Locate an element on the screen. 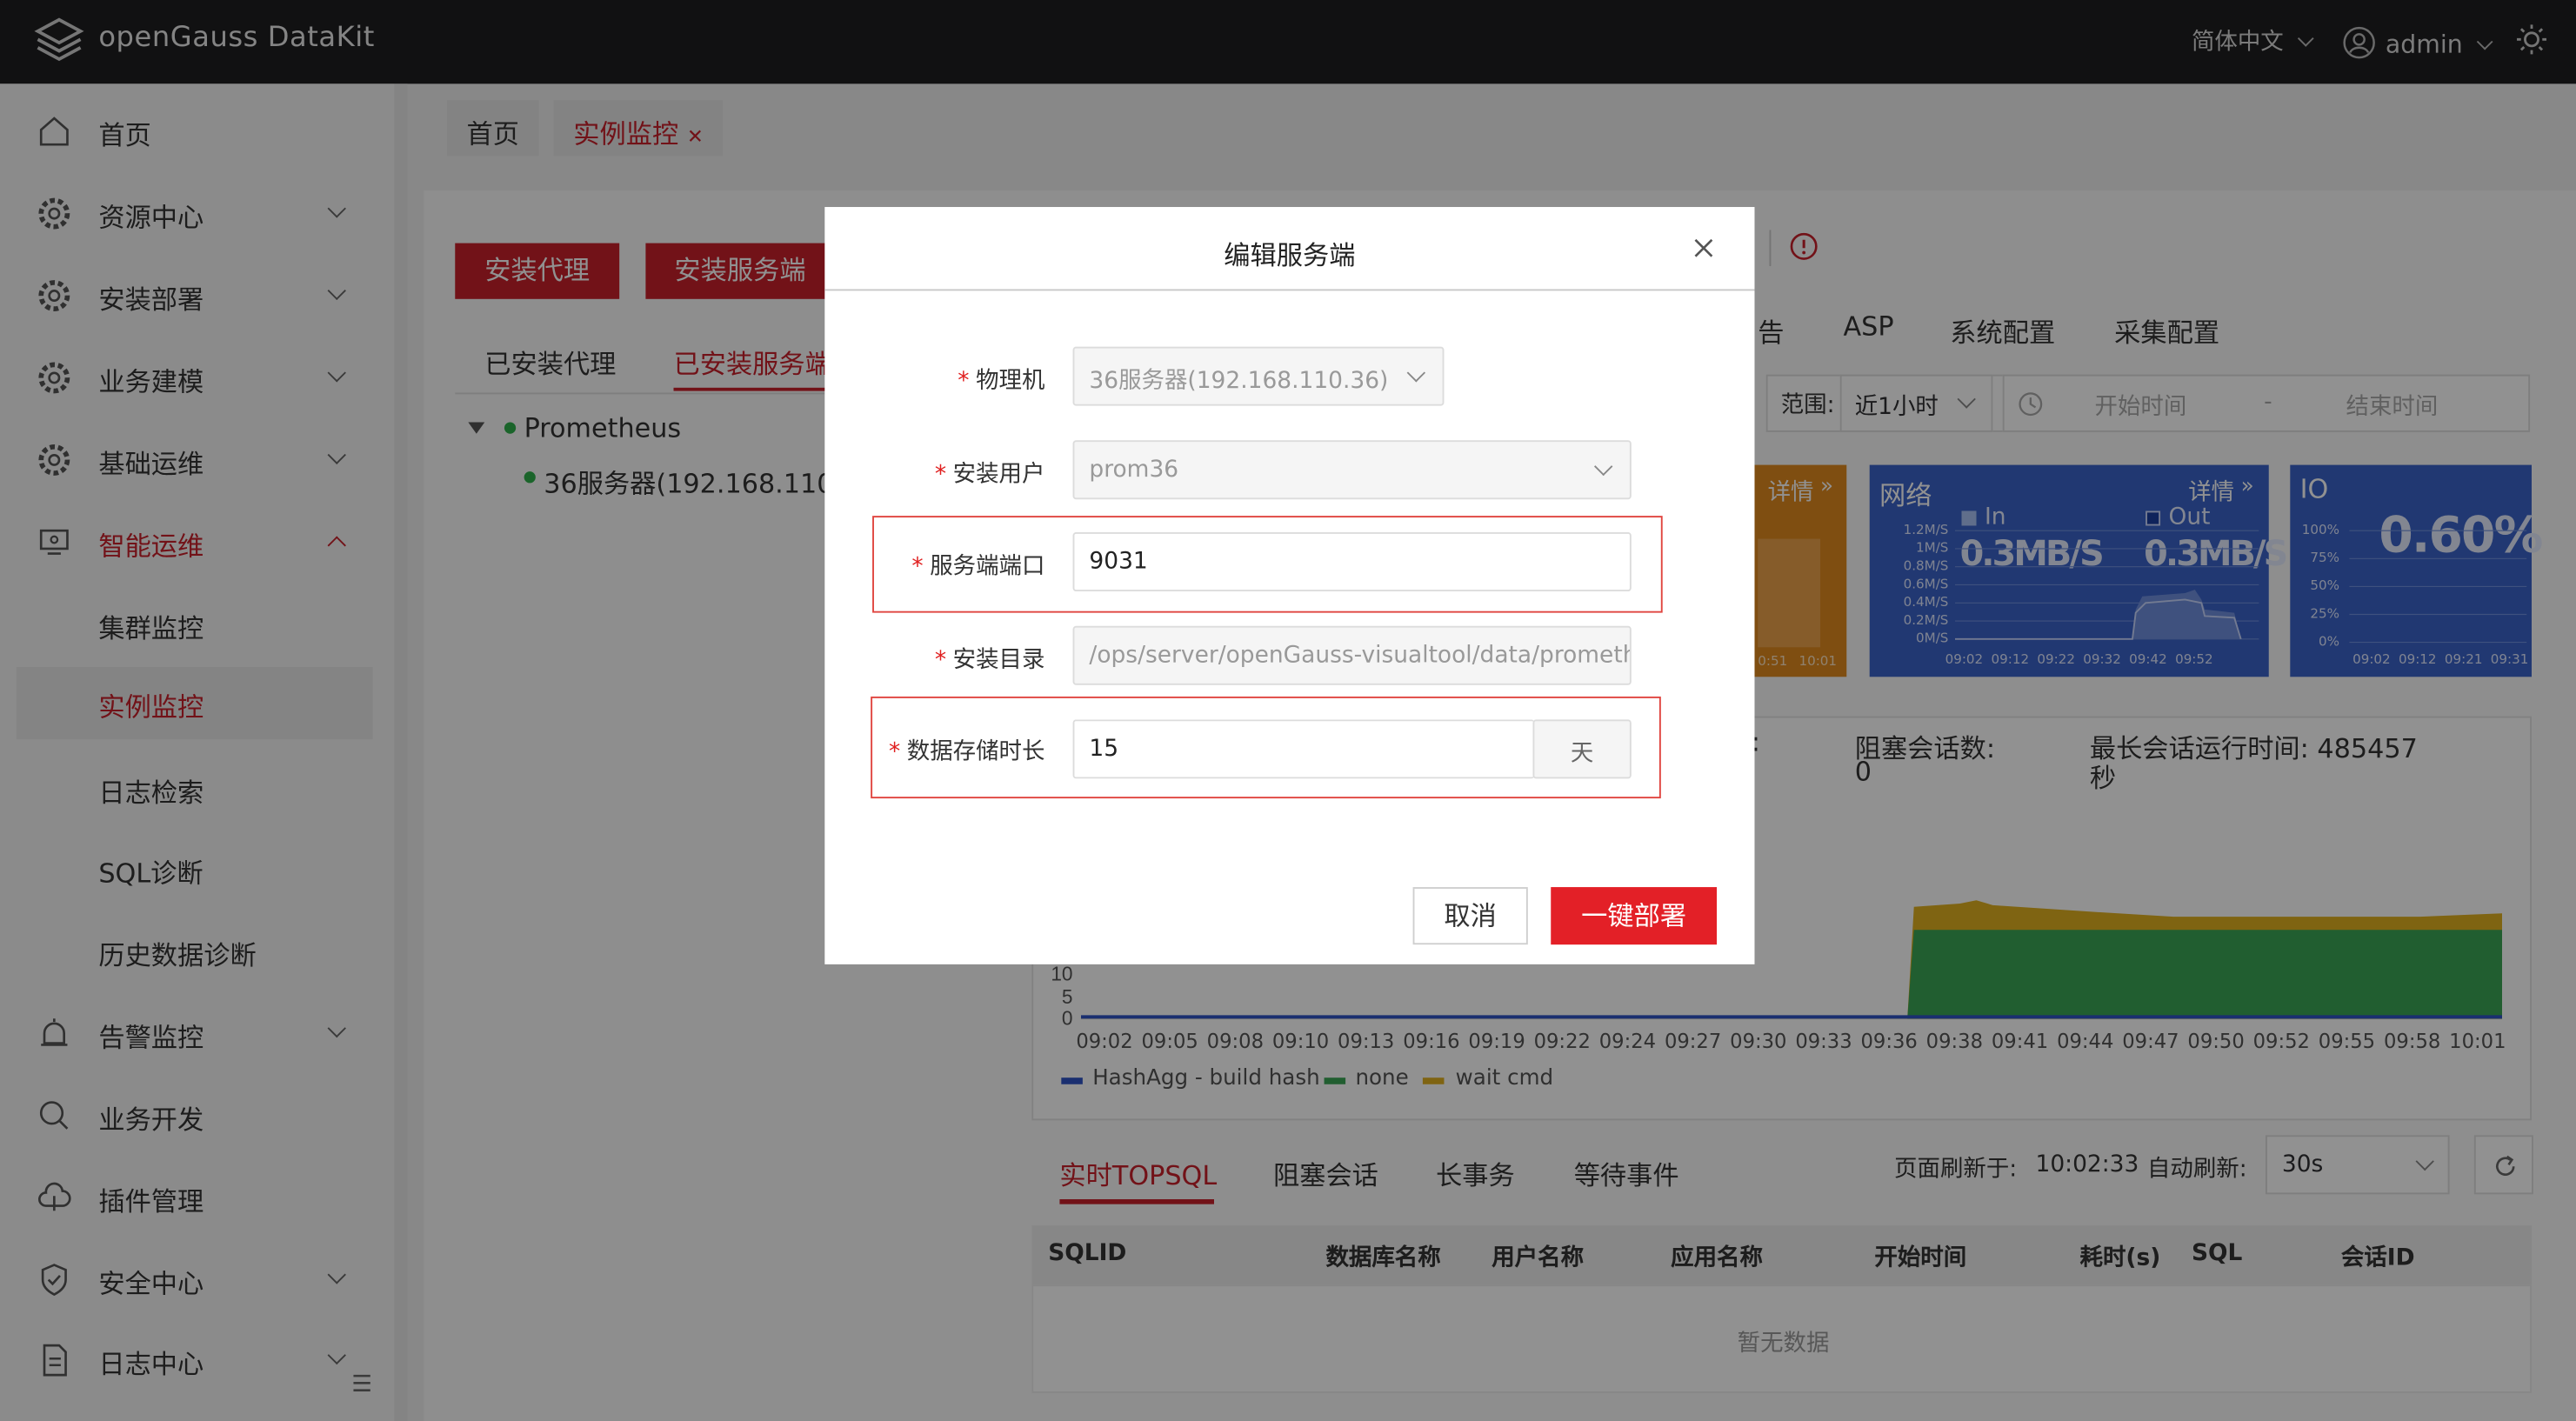 This screenshot has height=1421, width=2576. machine-label: * 物理机 is located at coordinates (934, 379).